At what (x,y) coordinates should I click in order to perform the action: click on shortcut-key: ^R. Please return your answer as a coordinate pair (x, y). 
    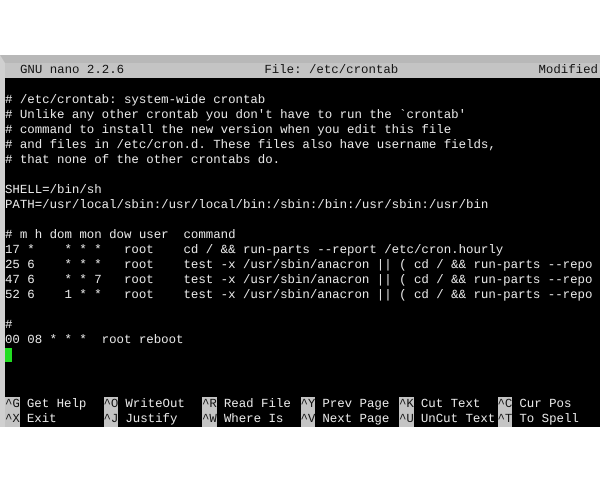
    Looking at the image, I should click on (209, 404).